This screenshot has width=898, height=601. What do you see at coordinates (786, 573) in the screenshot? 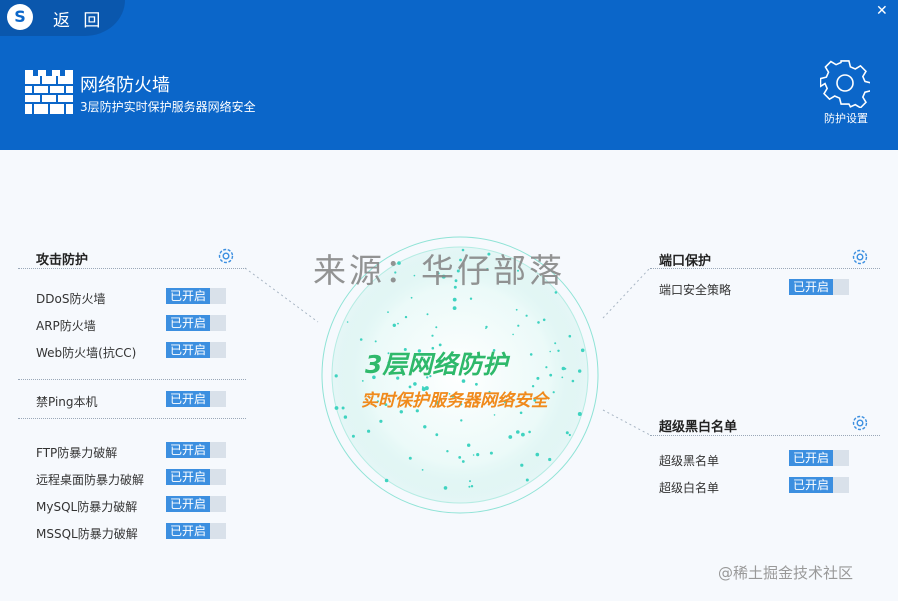
I see `footer-watermark: @稀土掘金技术社区` at bounding box center [786, 573].